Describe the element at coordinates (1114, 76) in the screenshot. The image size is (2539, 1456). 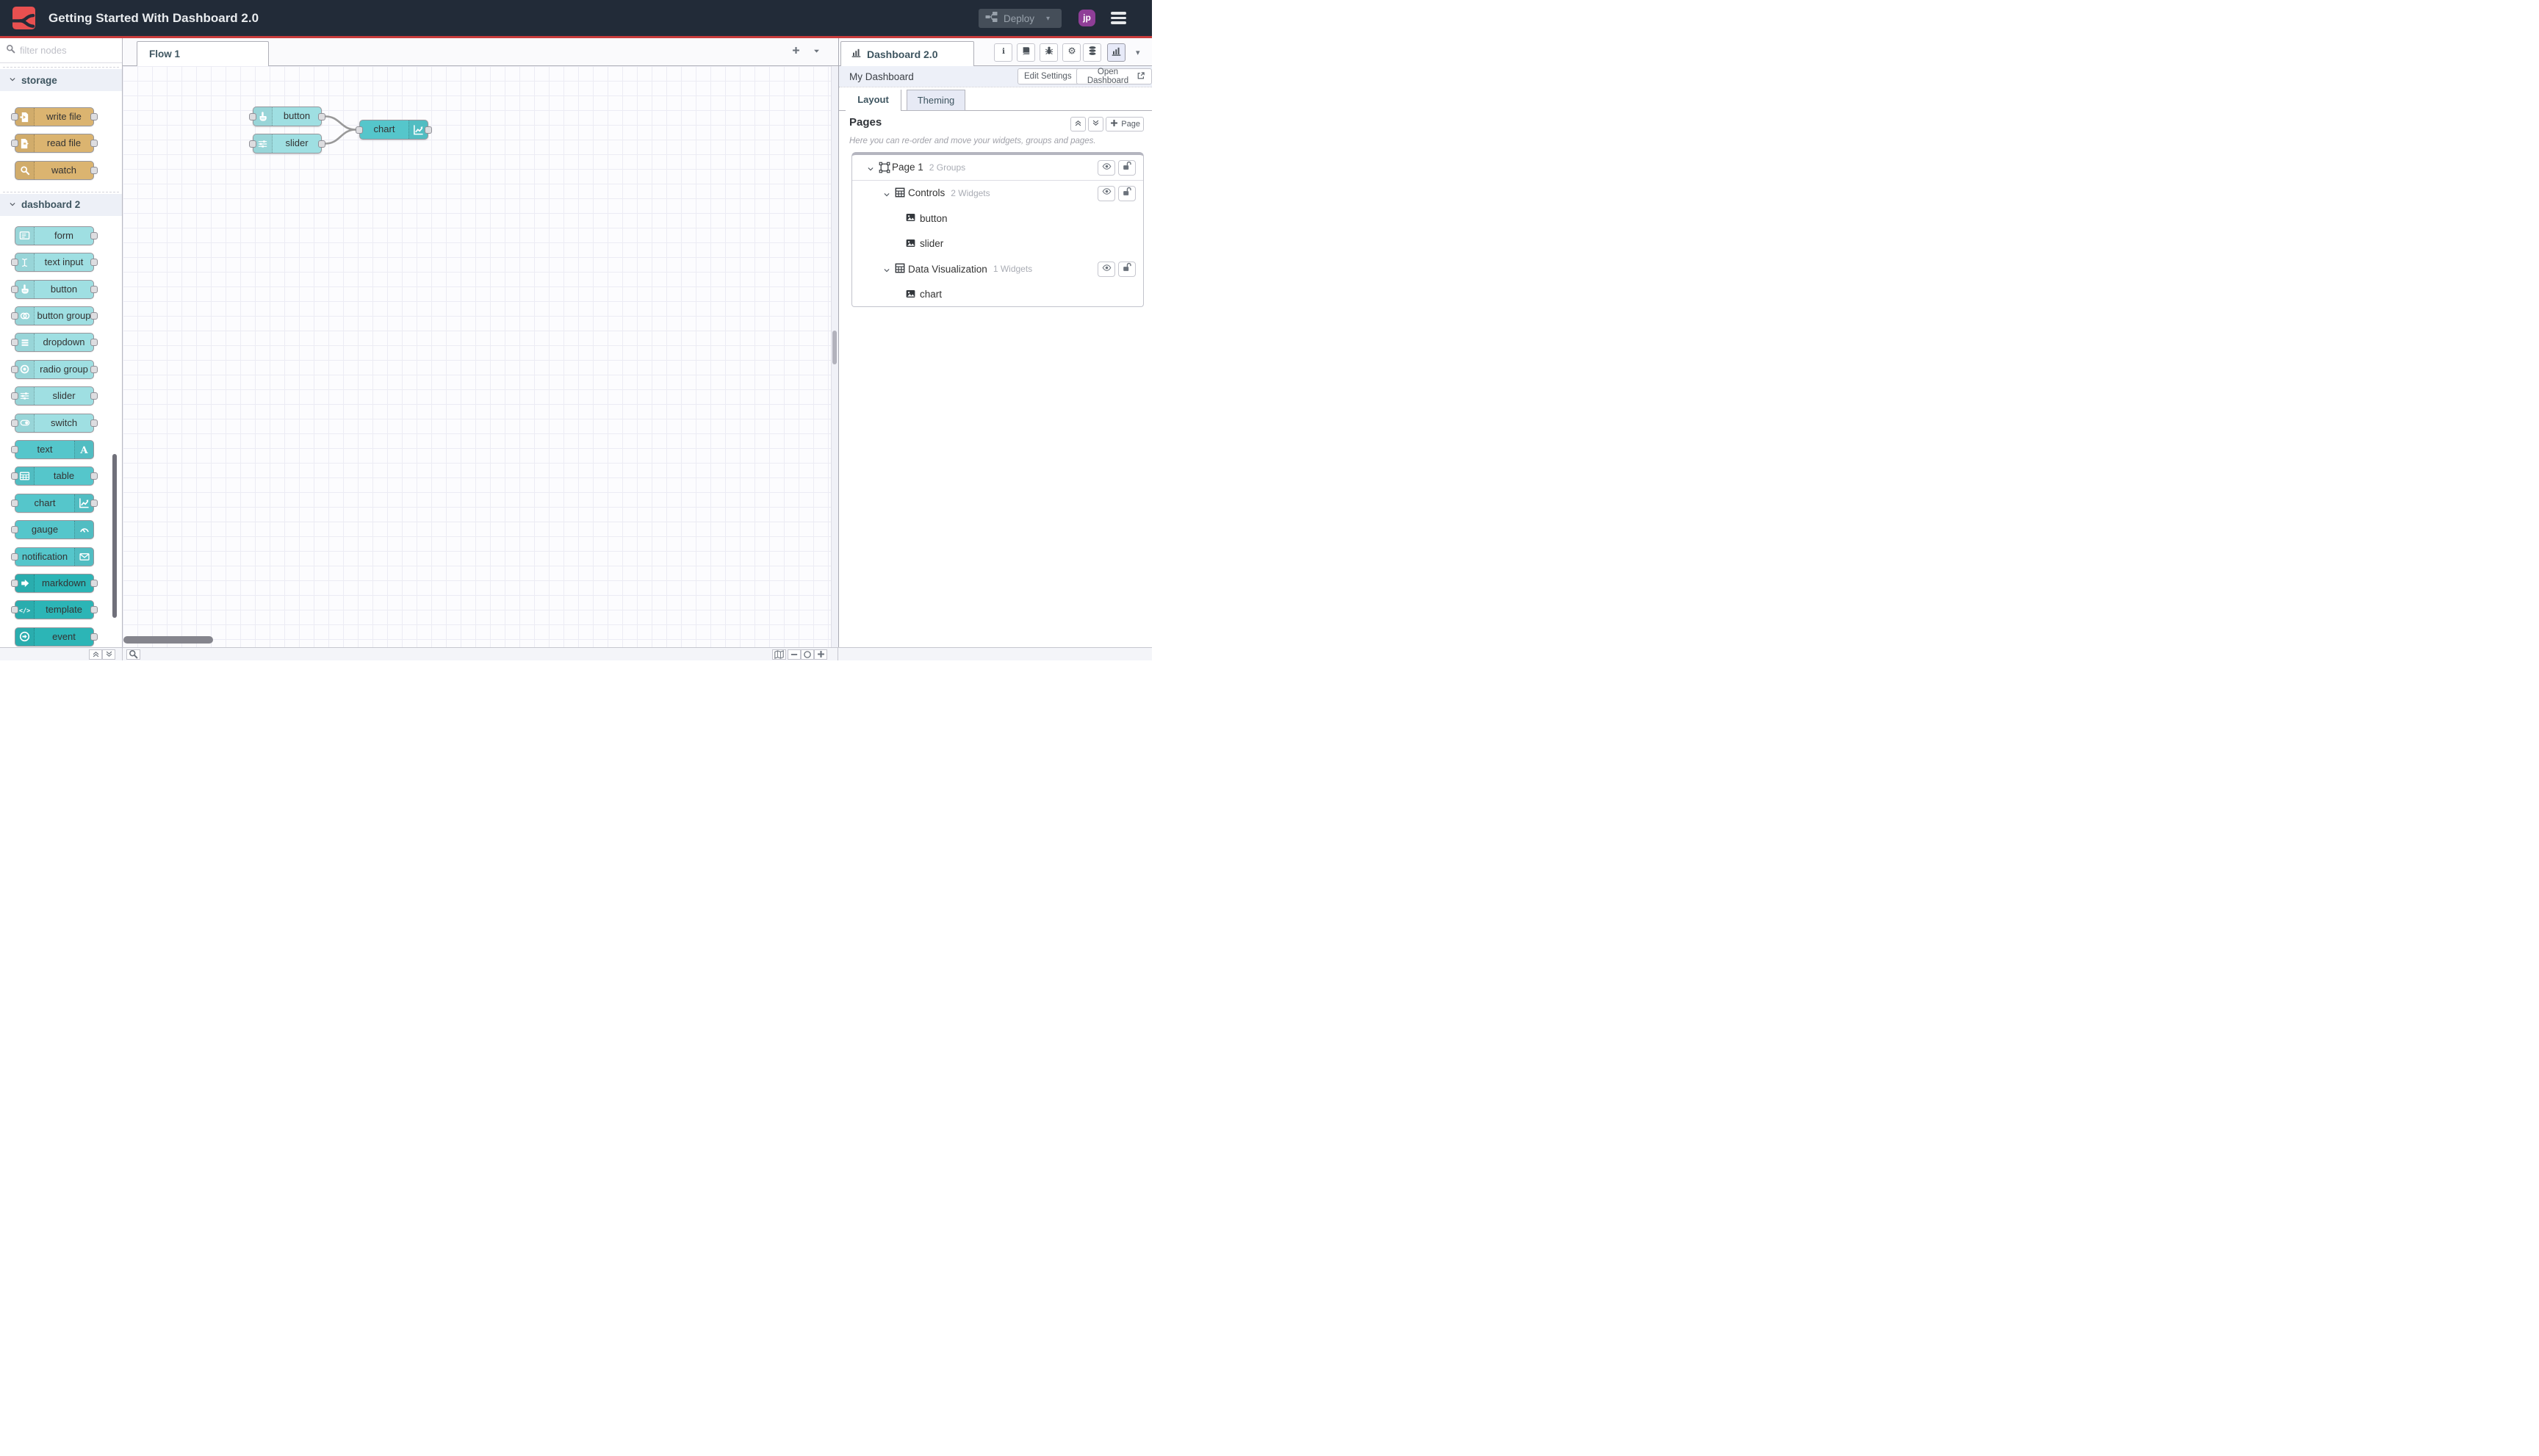
I see `open-dashboard-button: Open Dashboard` at that location.